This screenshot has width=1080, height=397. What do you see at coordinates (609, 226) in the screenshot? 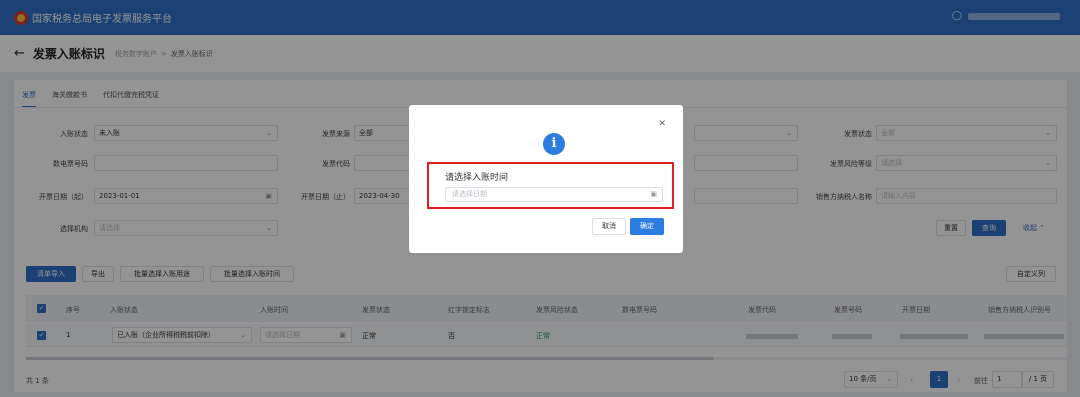
I see `cancel-button: 取消` at bounding box center [609, 226].